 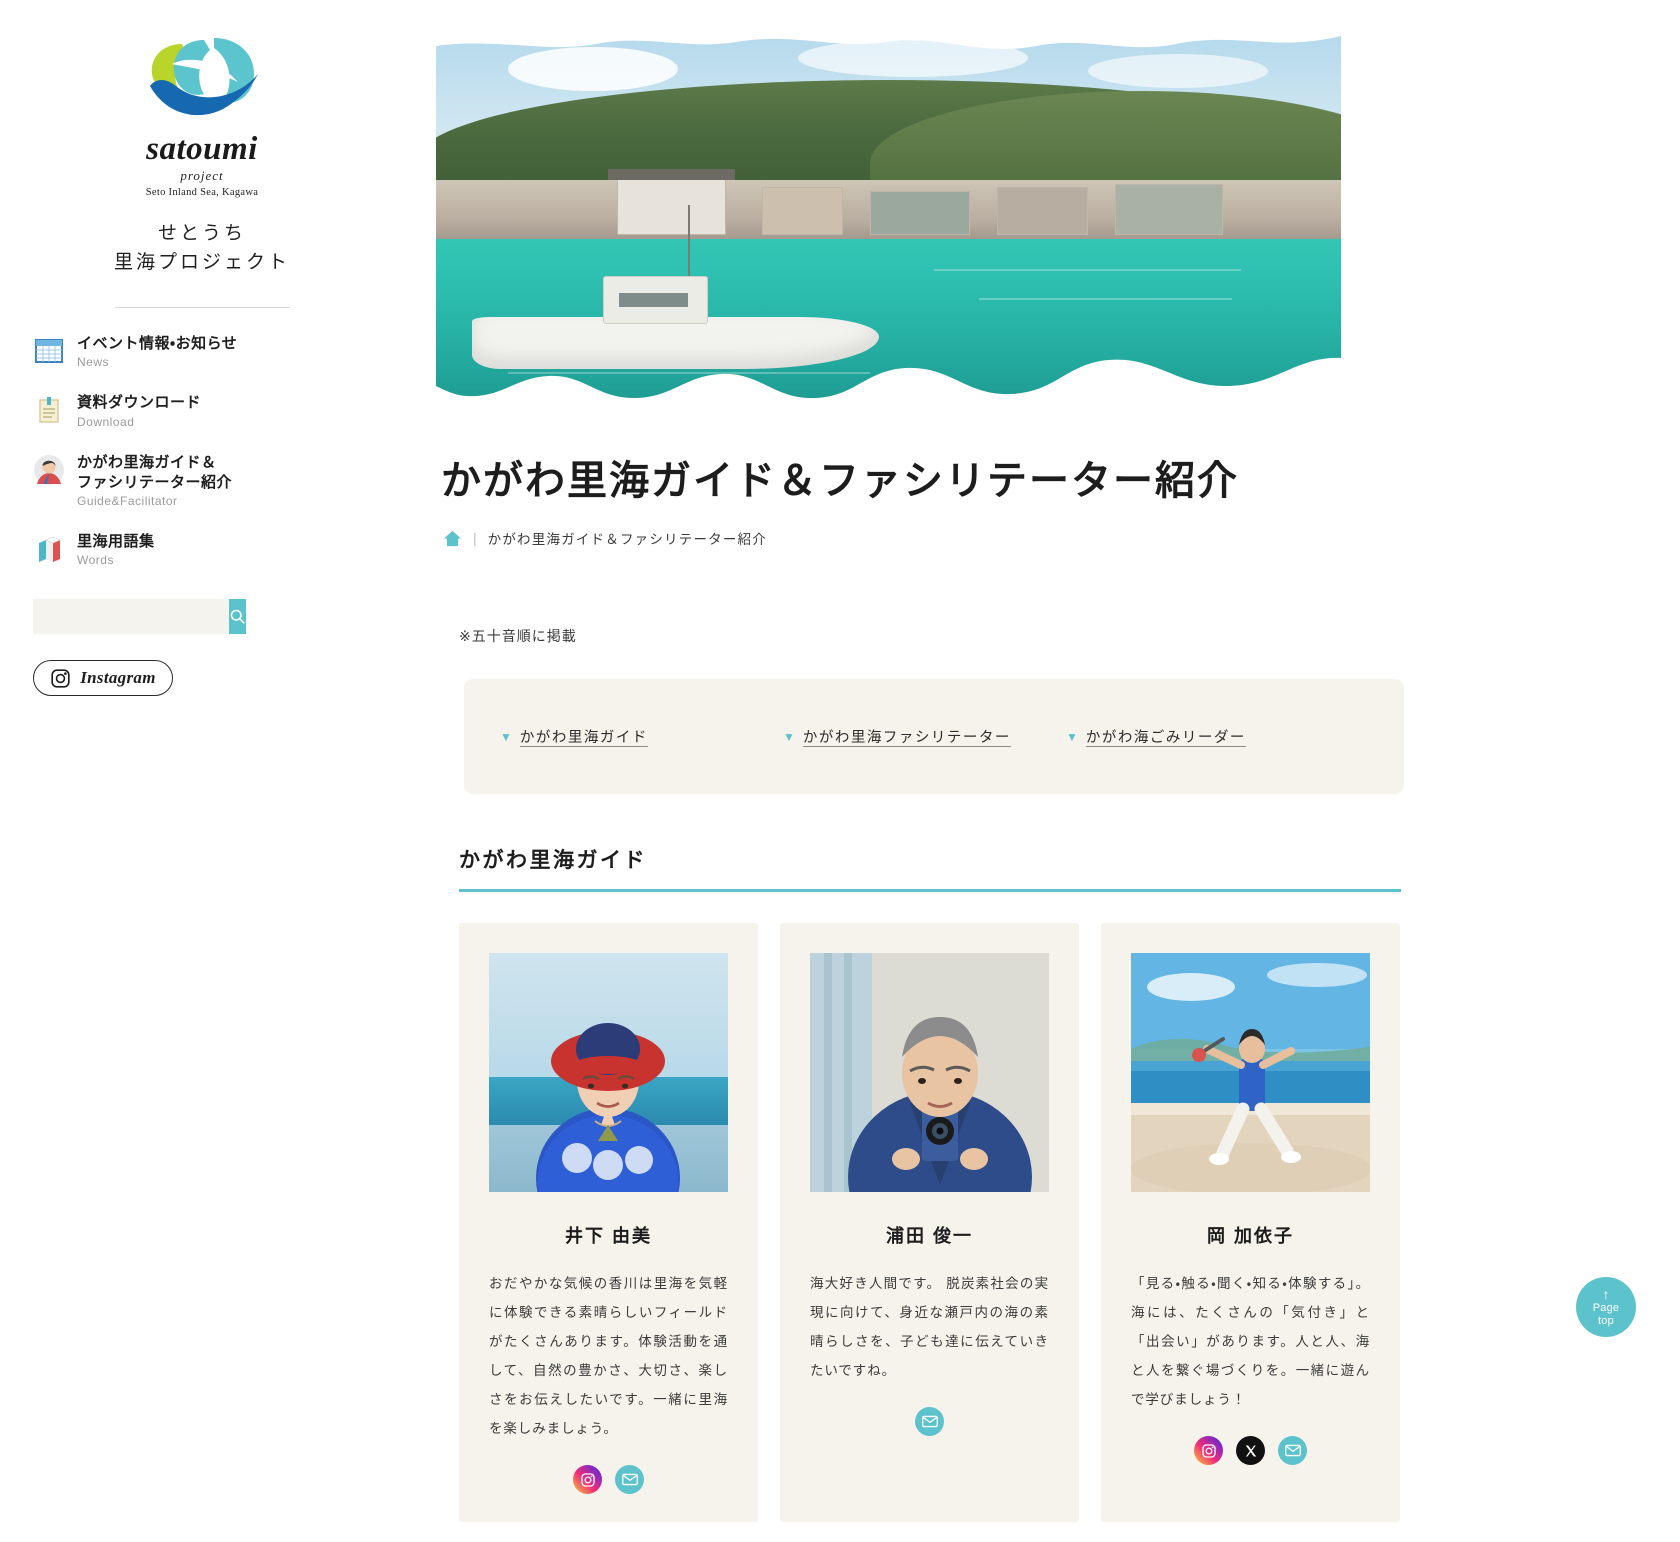 I want to click on books-icon, so click(x=50, y=549).